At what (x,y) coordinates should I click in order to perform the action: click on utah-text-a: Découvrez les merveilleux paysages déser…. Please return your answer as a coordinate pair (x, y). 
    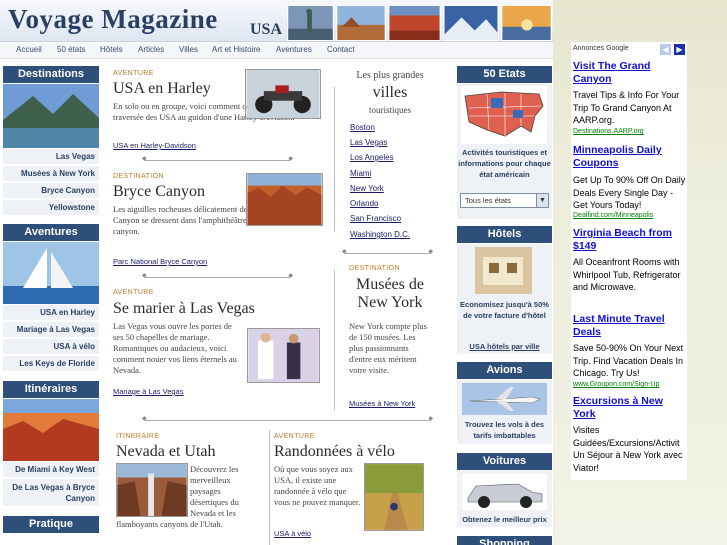
    Looking at the image, I should click on (214, 491).